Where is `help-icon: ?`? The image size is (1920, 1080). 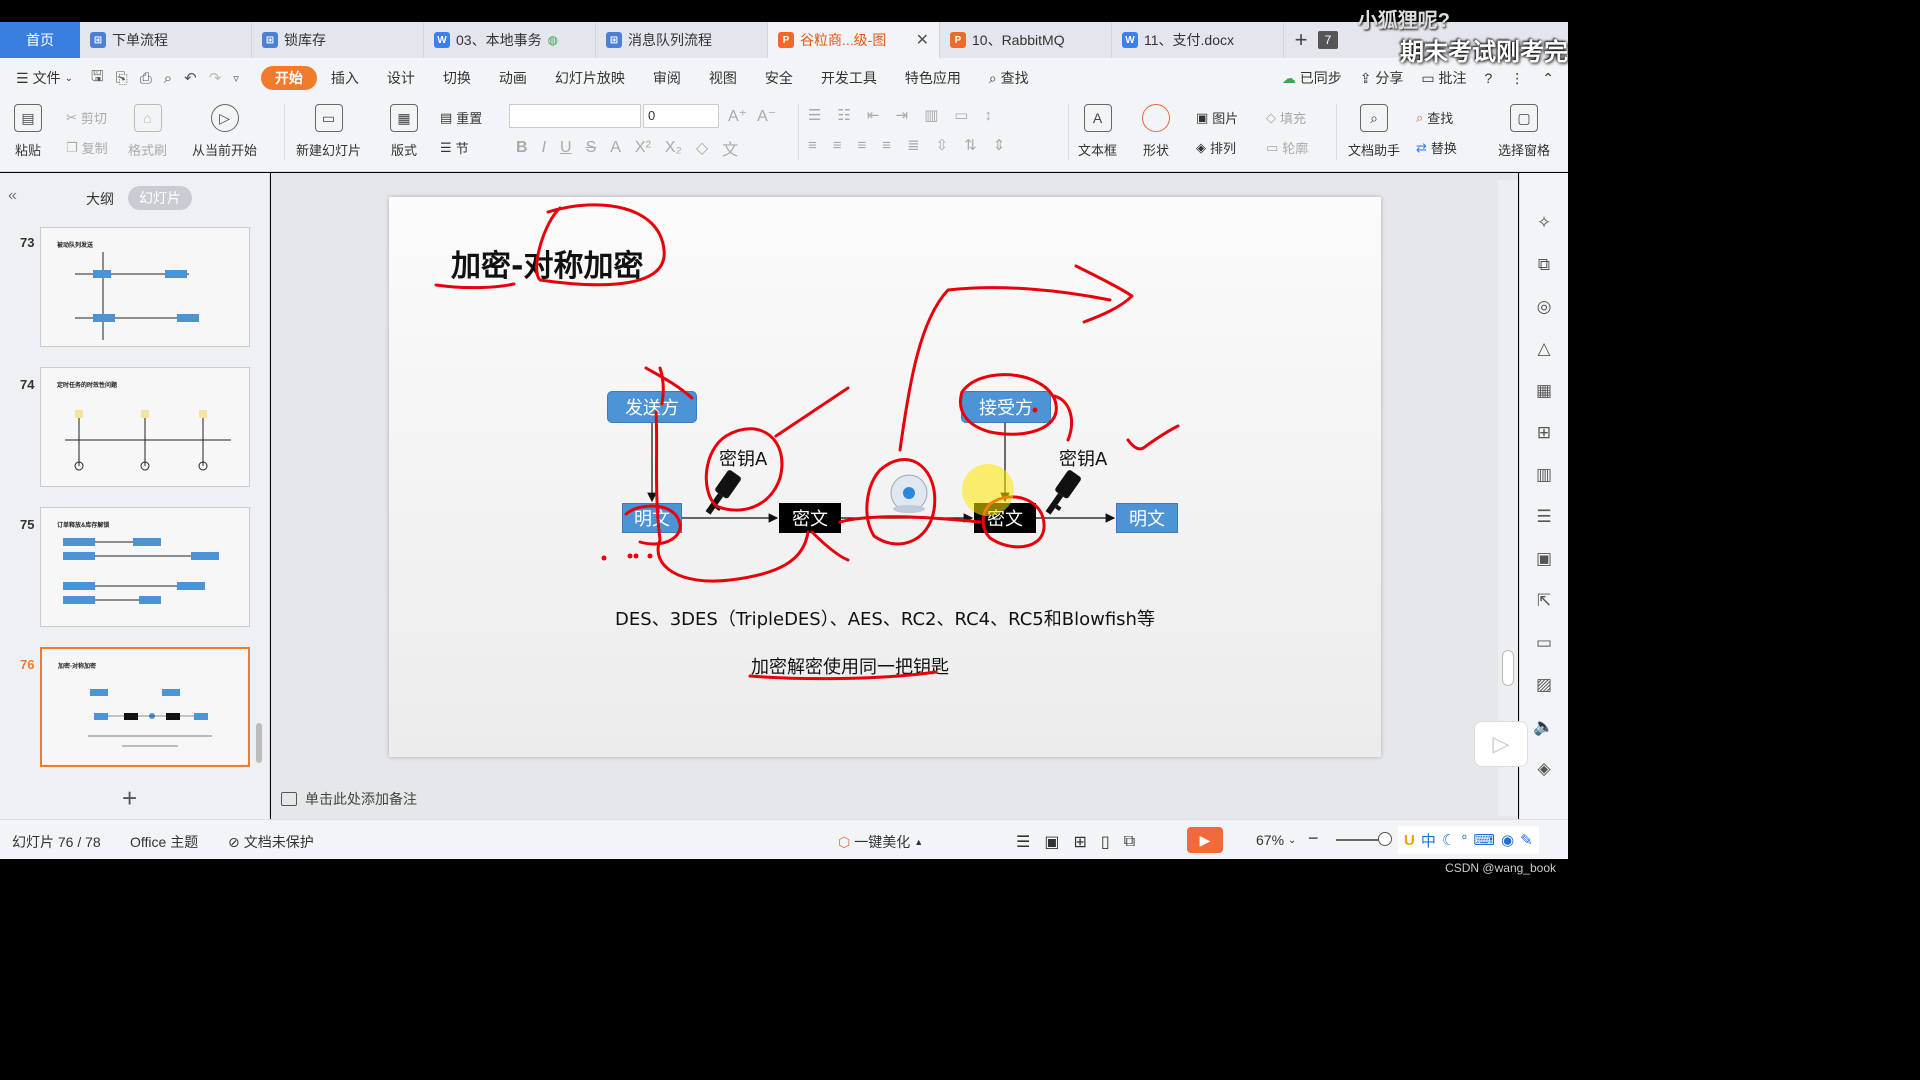
help-icon: ? is located at coordinates (1488, 78).